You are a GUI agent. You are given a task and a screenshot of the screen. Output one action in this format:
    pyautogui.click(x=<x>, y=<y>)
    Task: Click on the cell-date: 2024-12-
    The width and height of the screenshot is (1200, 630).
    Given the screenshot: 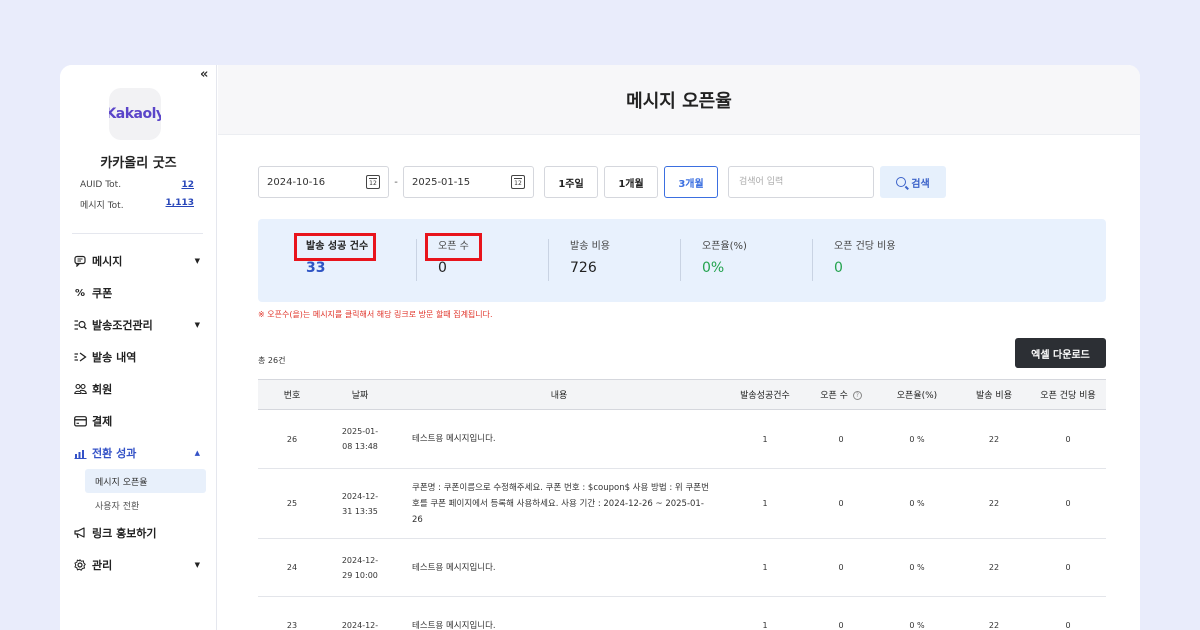 What is the action you would take?
    pyautogui.click(x=360, y=624)
    